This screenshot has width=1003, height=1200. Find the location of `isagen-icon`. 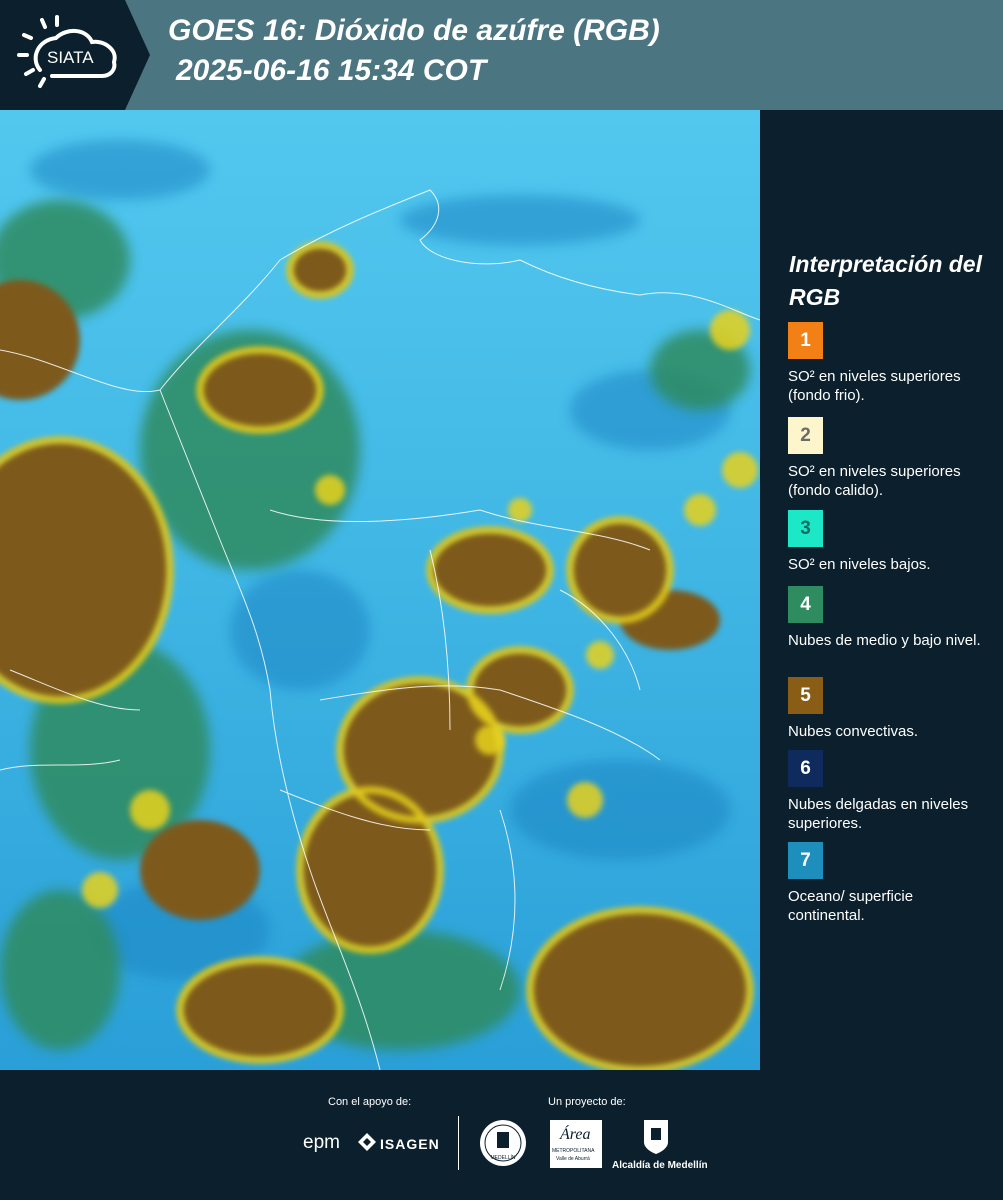

isagen-icon is located at coordinates (367, 1142).